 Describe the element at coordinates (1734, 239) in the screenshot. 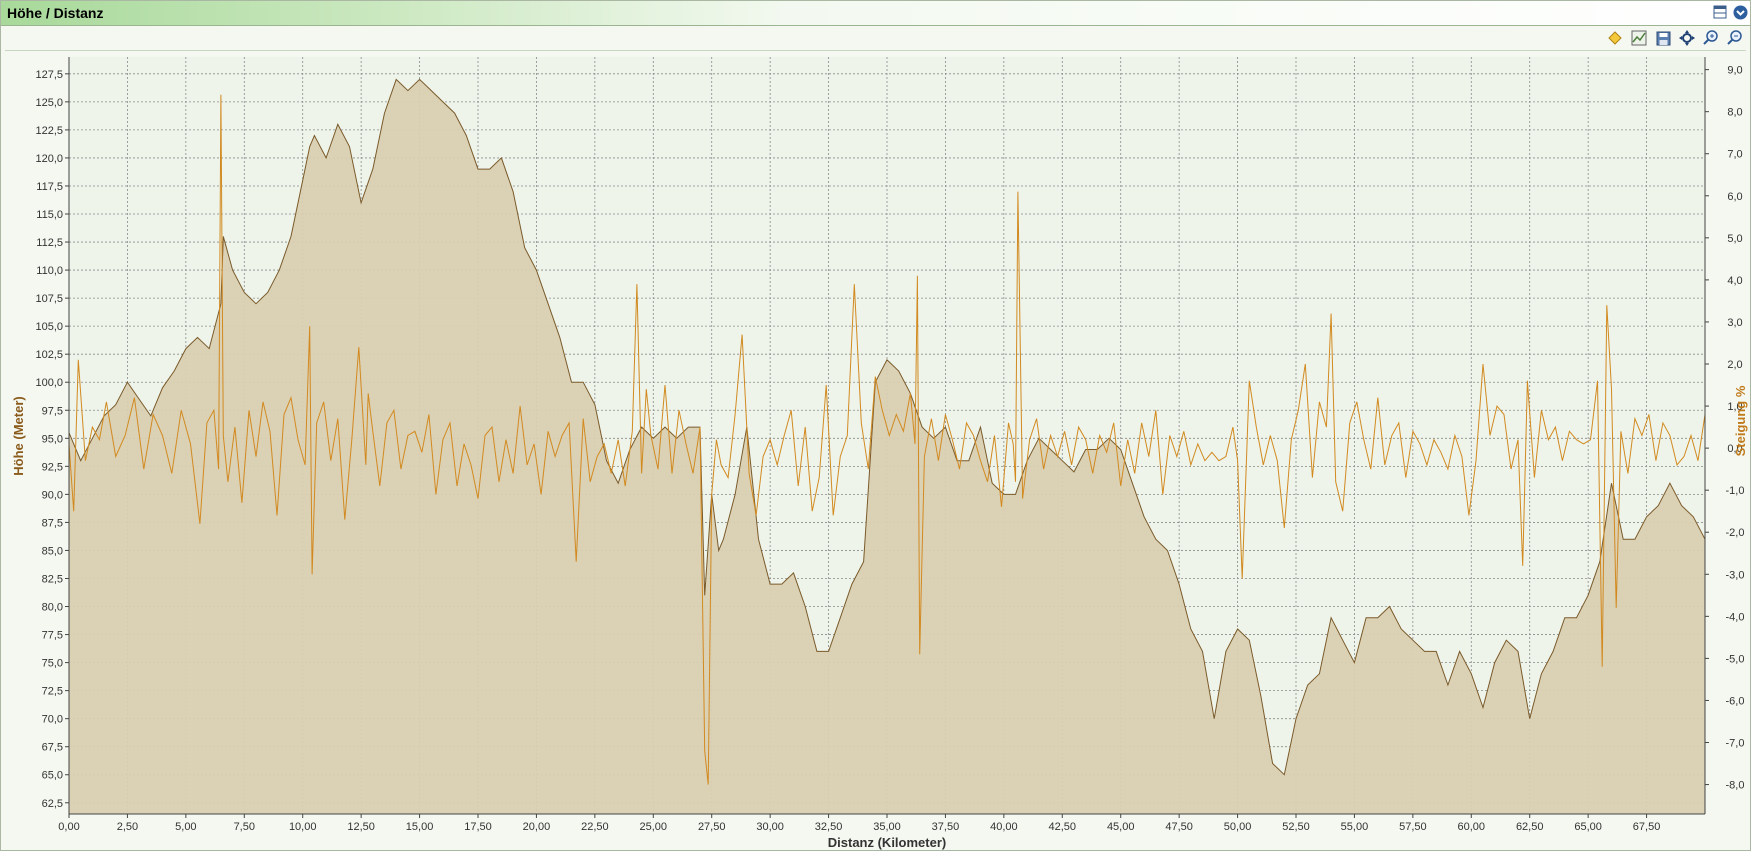

I see `y2-tick-label: 5,0` at that location.